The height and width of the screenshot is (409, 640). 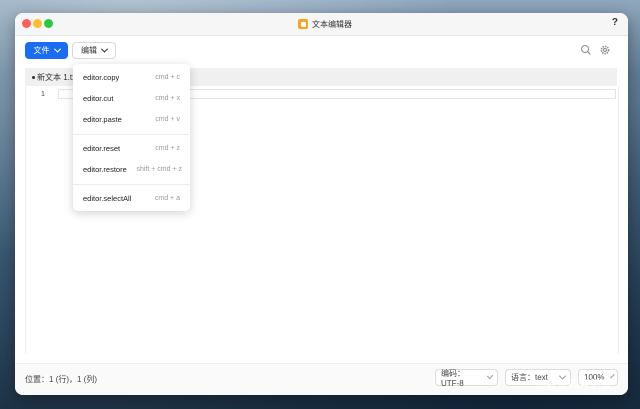 What do you see at coordinates (37, 23) in the screenshot?
I see `minimize-window-button` at bounding box center [37, 23].